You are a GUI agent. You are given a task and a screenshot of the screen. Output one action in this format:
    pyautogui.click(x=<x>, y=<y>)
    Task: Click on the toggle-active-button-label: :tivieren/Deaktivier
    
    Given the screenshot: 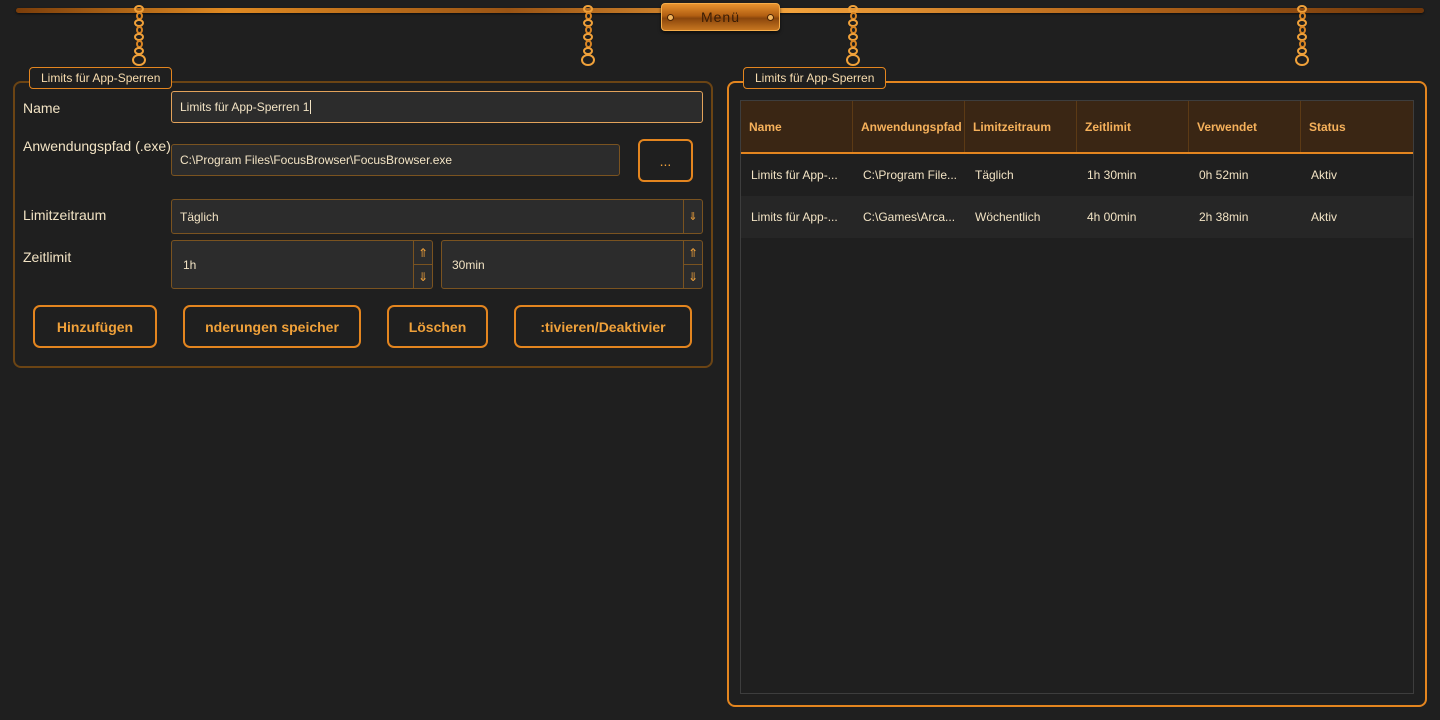 What is the action you would take?
    pyautogui.click(x=603, y=326)
    